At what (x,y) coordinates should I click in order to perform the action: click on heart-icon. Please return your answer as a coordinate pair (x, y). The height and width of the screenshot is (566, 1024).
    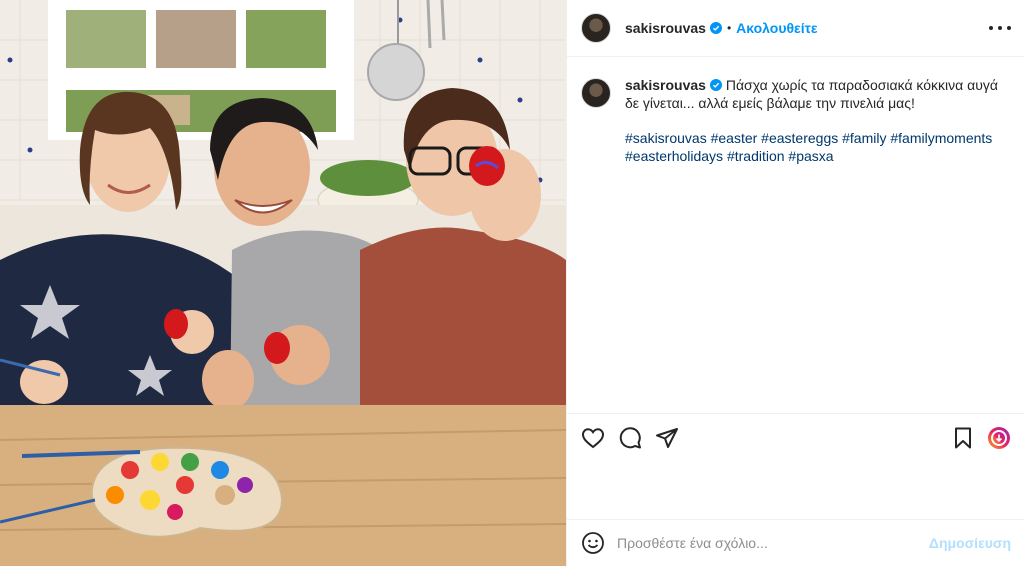
    Looking at the image, I should click on (594, 439).